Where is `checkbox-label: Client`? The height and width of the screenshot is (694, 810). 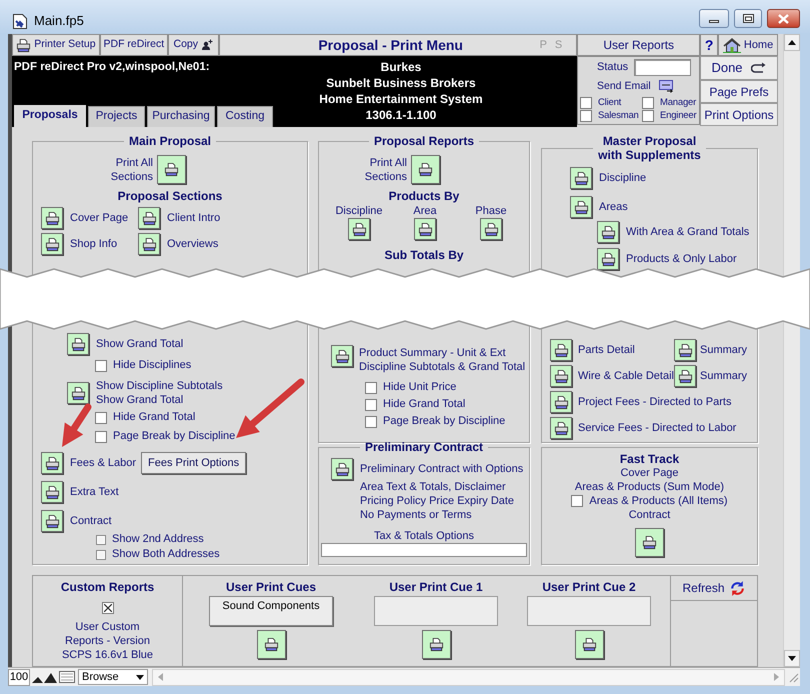 checkbox-label: Client is located at coordinates (610, 103).